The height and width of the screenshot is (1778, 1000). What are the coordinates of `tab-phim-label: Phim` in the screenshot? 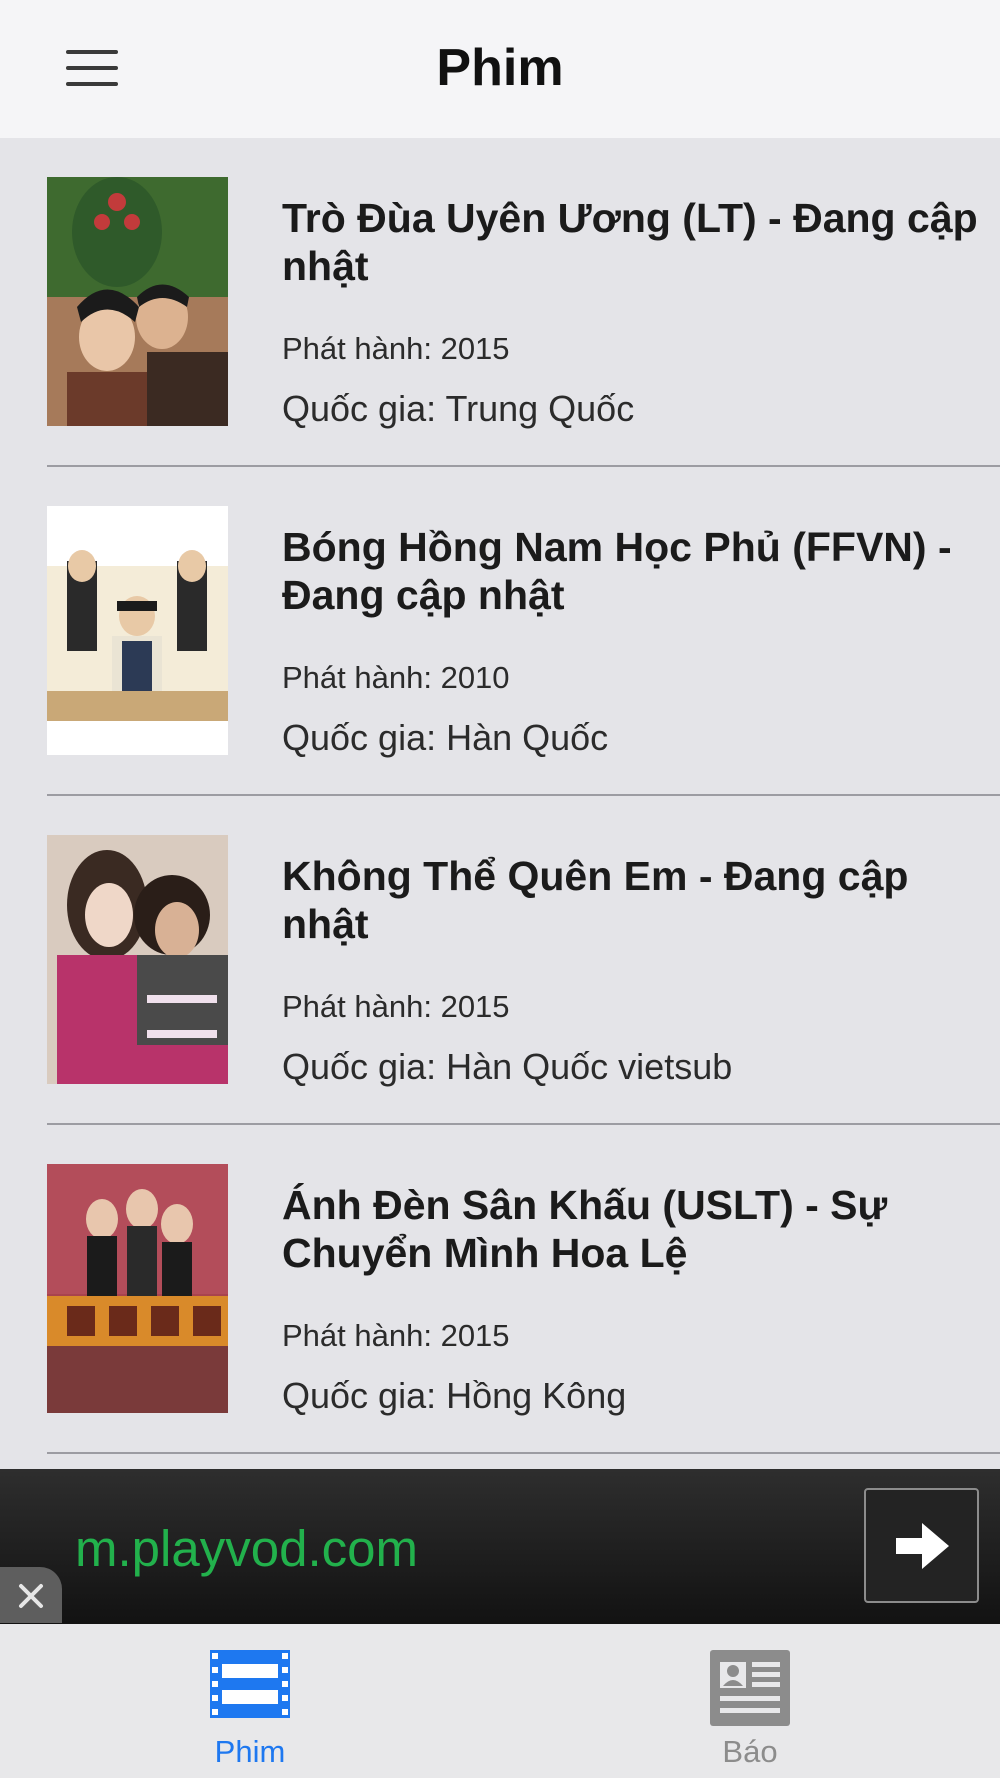 It's located at (250, 1751).